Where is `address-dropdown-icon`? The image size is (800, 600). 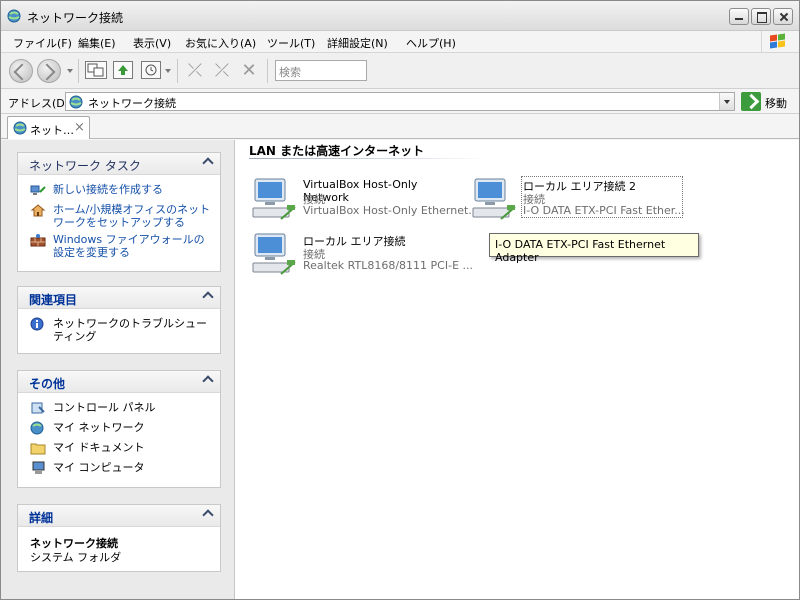
address-dropdown-icon is located at coordinates (726, 101).